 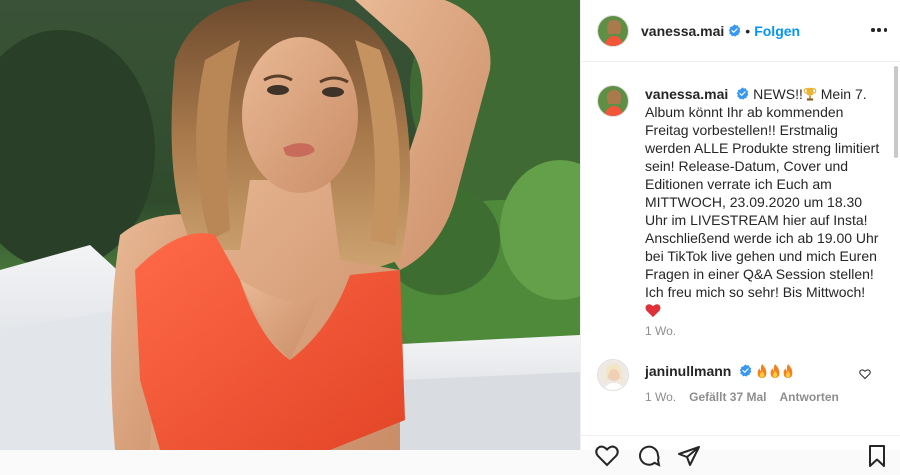 What do you see at coordinates (653, 311) in the screenshot?
I see `red-heart-emoji` at bounding box center [653, 311].